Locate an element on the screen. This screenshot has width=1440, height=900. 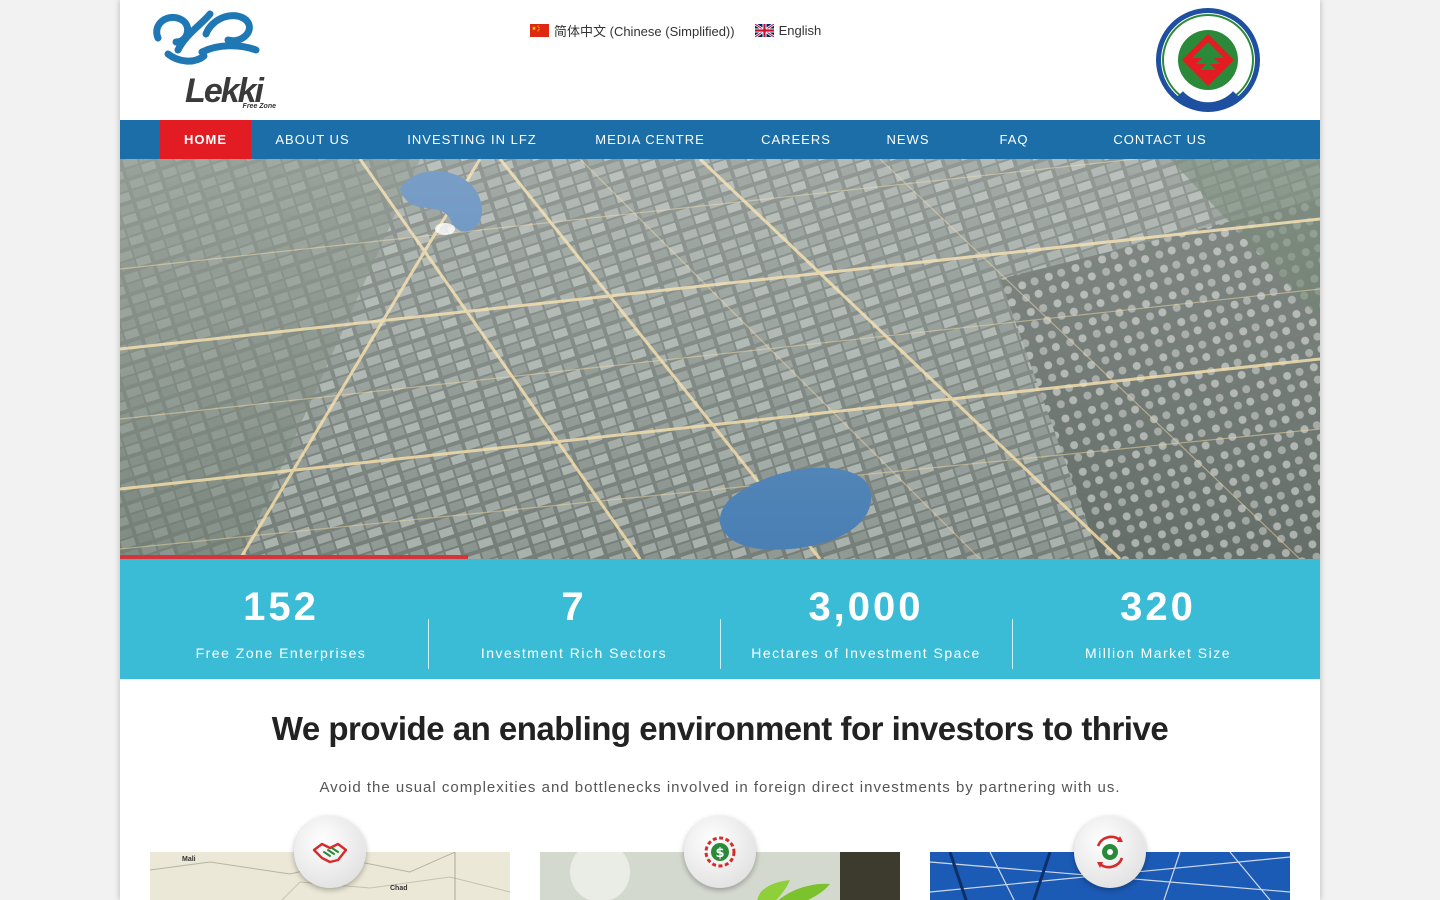
lekki-logo: Lekki Free Zone is located at coordinates (212, 57).